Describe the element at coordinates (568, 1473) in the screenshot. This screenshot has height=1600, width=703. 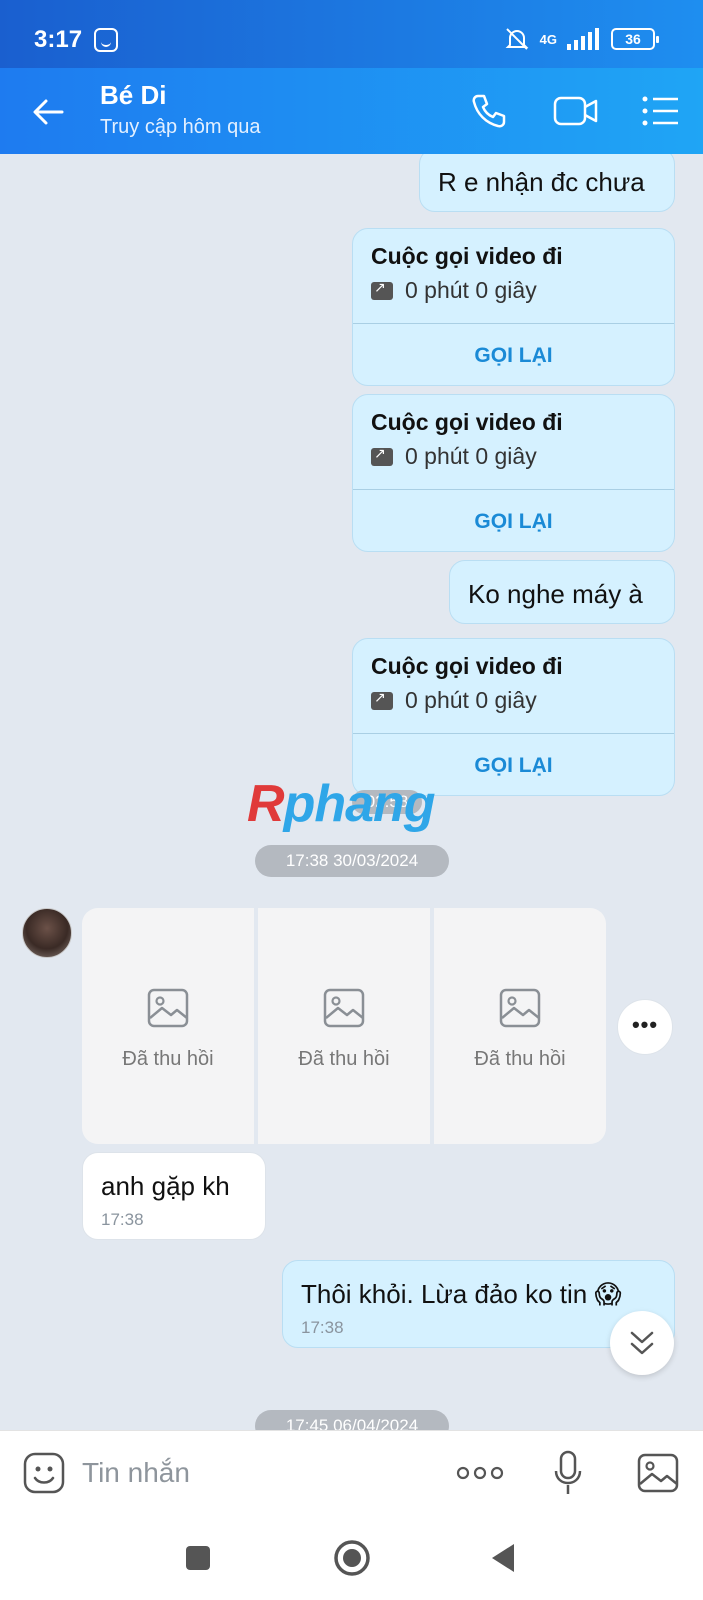
I see `microphone-icon` at that location.